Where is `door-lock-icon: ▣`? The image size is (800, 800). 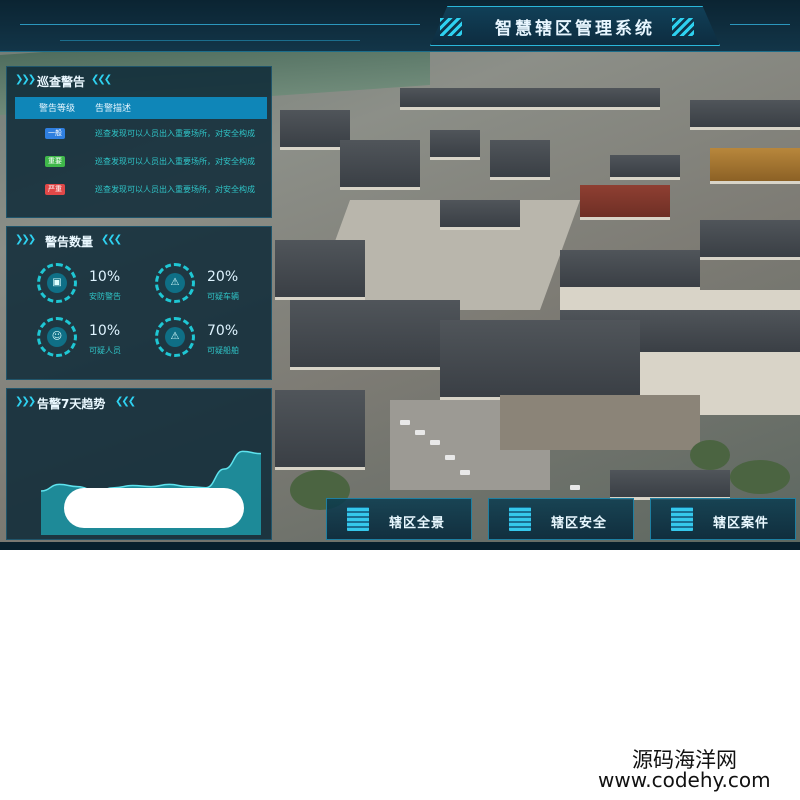
door-lock-icon: ▣ is located at coordinates (57, 283).